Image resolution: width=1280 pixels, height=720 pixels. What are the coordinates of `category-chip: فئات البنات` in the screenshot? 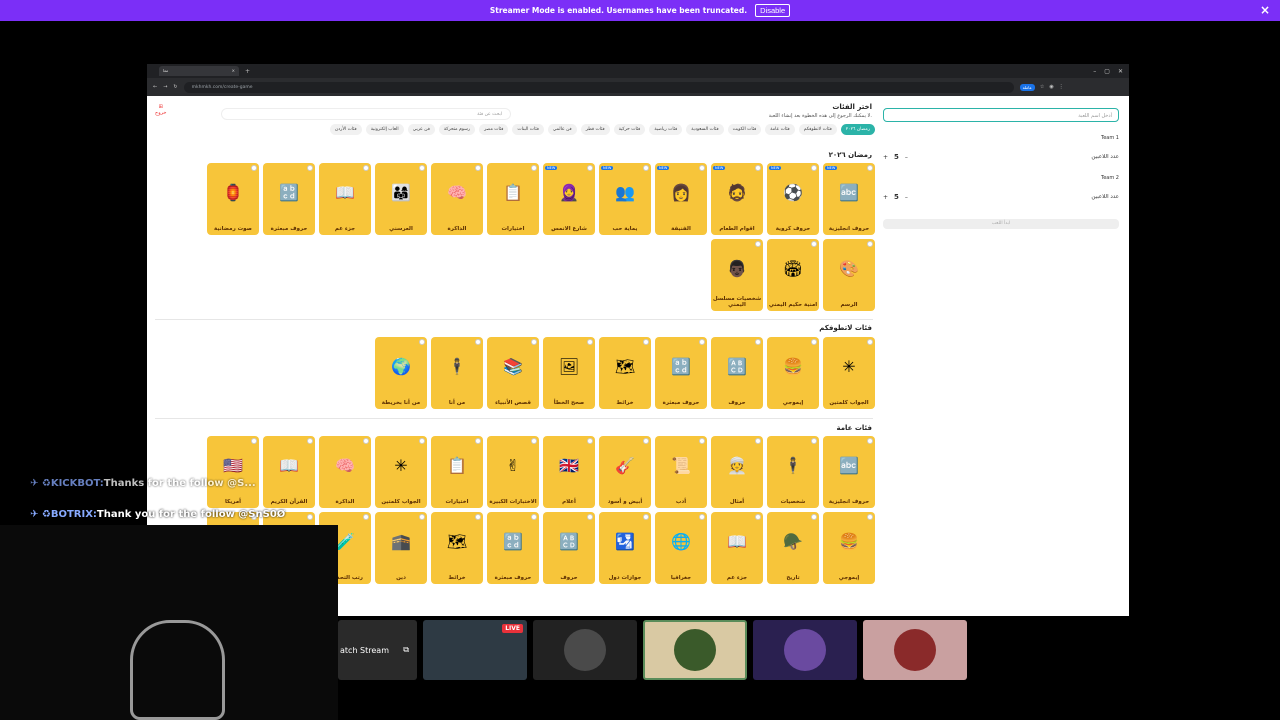 It's located at (528, 129).